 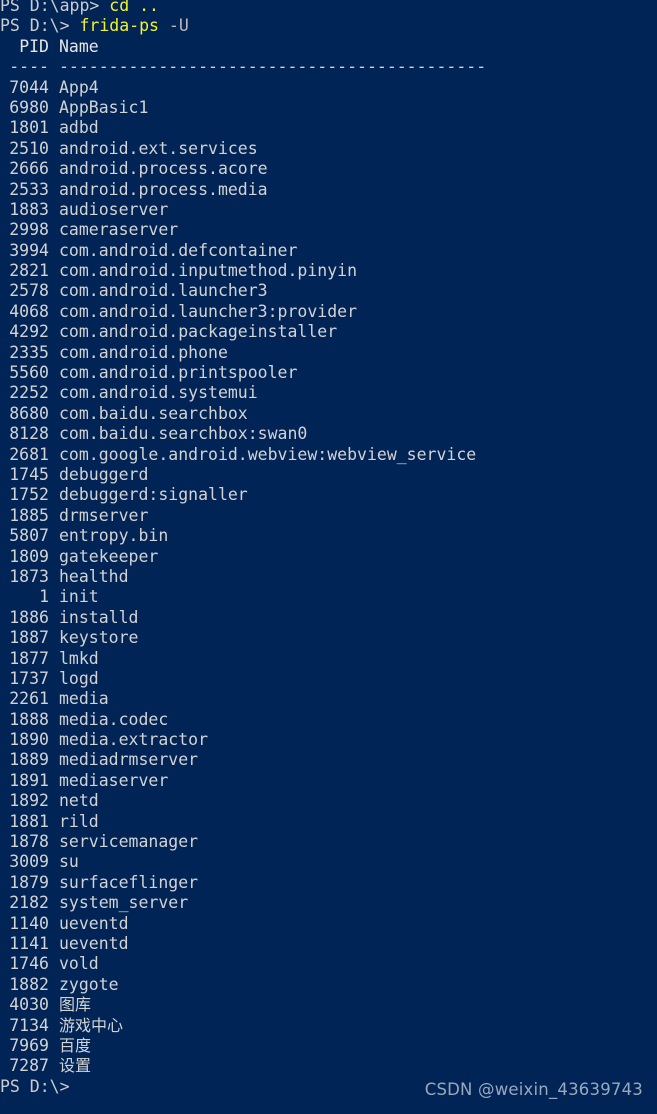 I want to click on process-pid: 1891, so click(x=29, y=780).